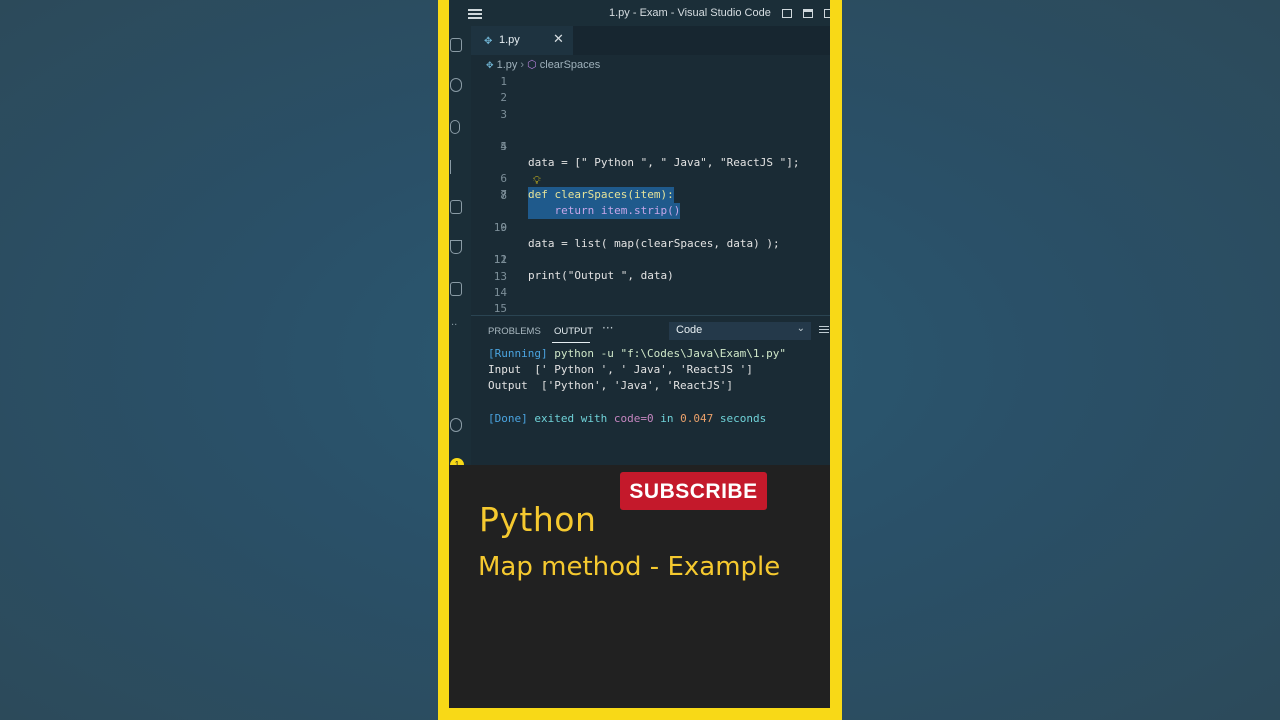  What do you see at coordinates (629, 567) in the screenshot?
I see `video-subtitle: Map method - Example` at bounding box center [629, 567].